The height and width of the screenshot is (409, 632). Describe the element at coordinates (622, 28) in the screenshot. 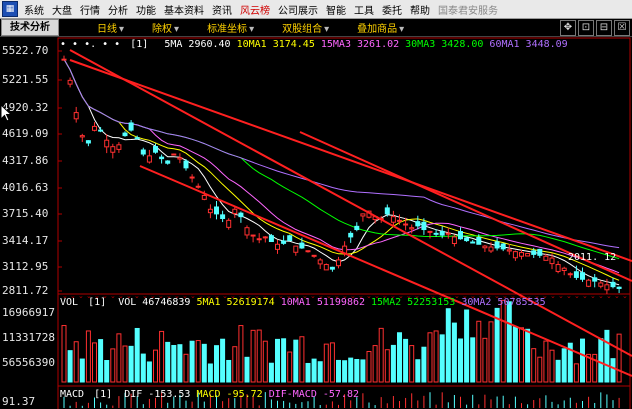

I see `close-icon: ☒` at that location.